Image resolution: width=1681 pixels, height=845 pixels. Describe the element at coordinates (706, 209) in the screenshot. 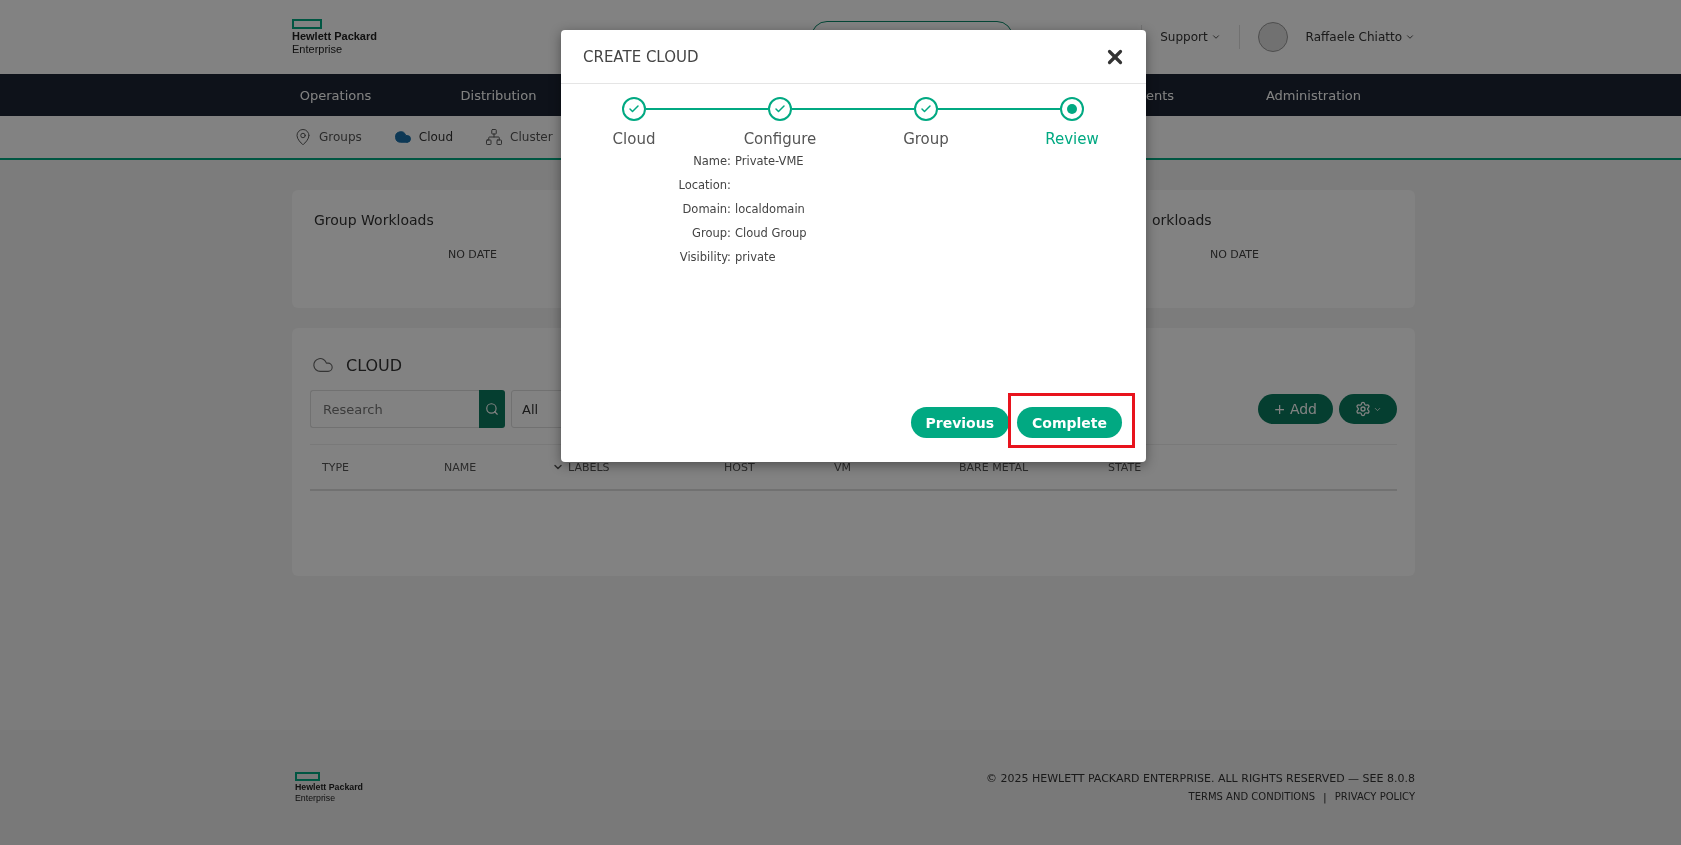

I see `field-label: Domain:` at that location.